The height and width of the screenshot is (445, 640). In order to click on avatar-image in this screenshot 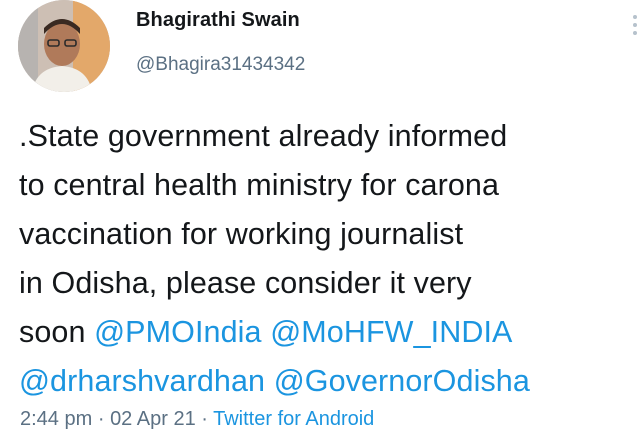, I will do `click(64, 46)`.